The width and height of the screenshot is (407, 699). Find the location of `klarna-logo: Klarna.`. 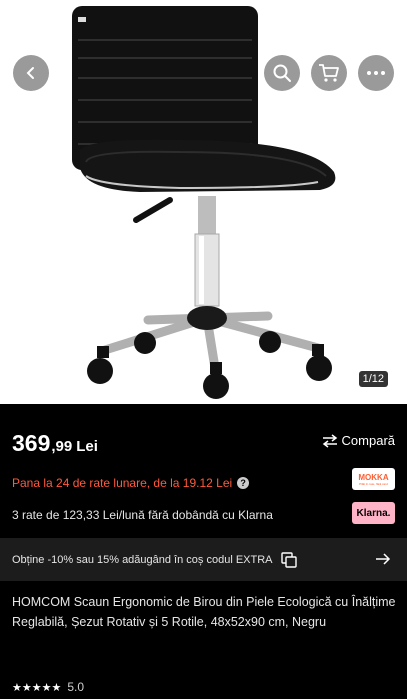

klarna-logo: Klarna. is located at coordinates (373, 513).